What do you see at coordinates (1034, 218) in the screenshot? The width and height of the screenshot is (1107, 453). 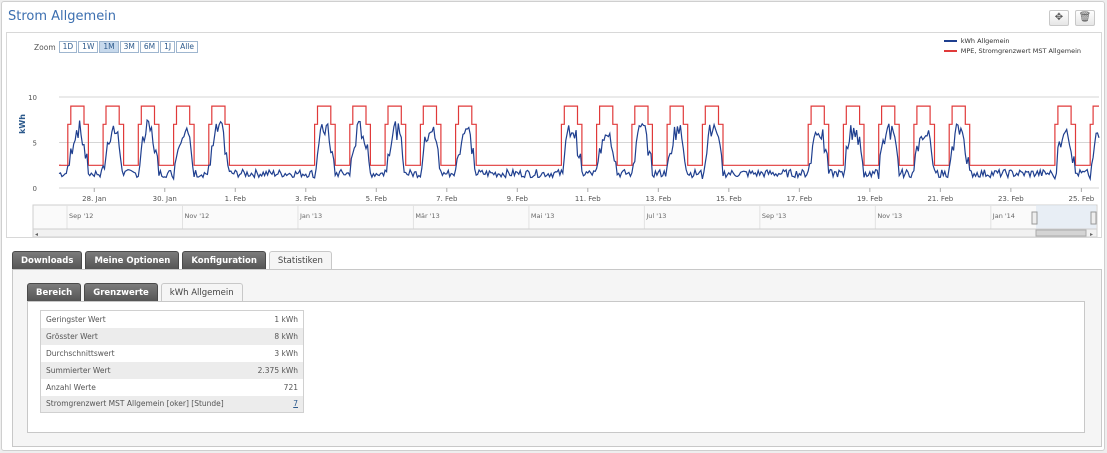 I see `navigator-handle-left` at bounding box center [1034, 218].